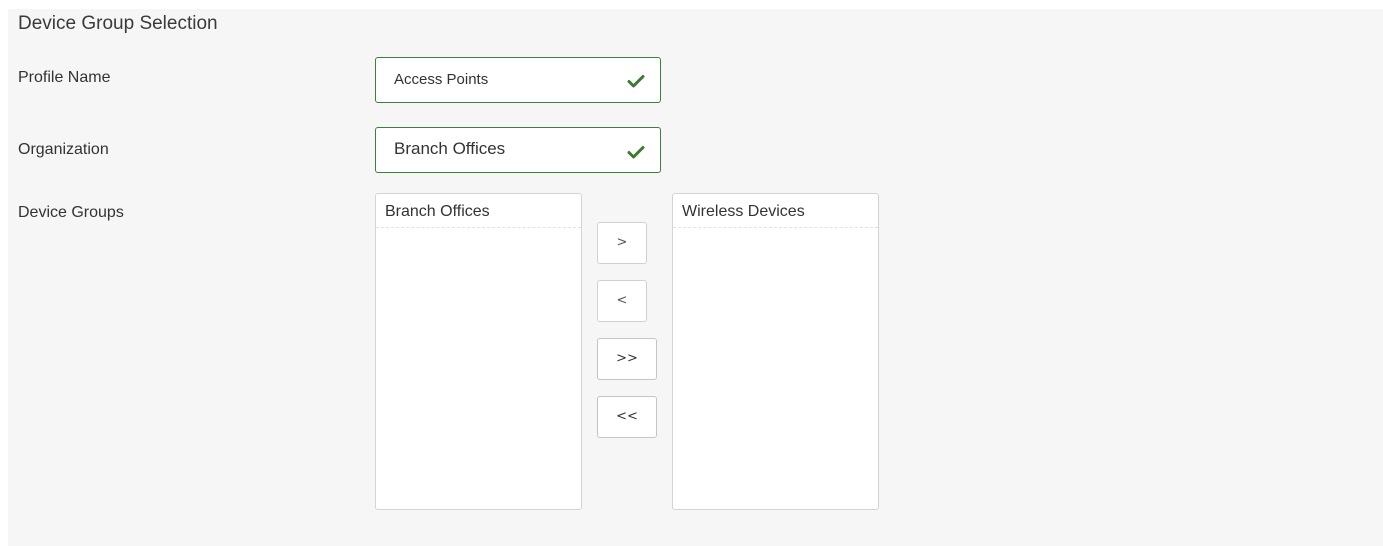 The height and width of the screenshot is (546, 1383). Describe the element at coordinates (622, 243) in the screenshot. I see `move-right-button: >` at that location.